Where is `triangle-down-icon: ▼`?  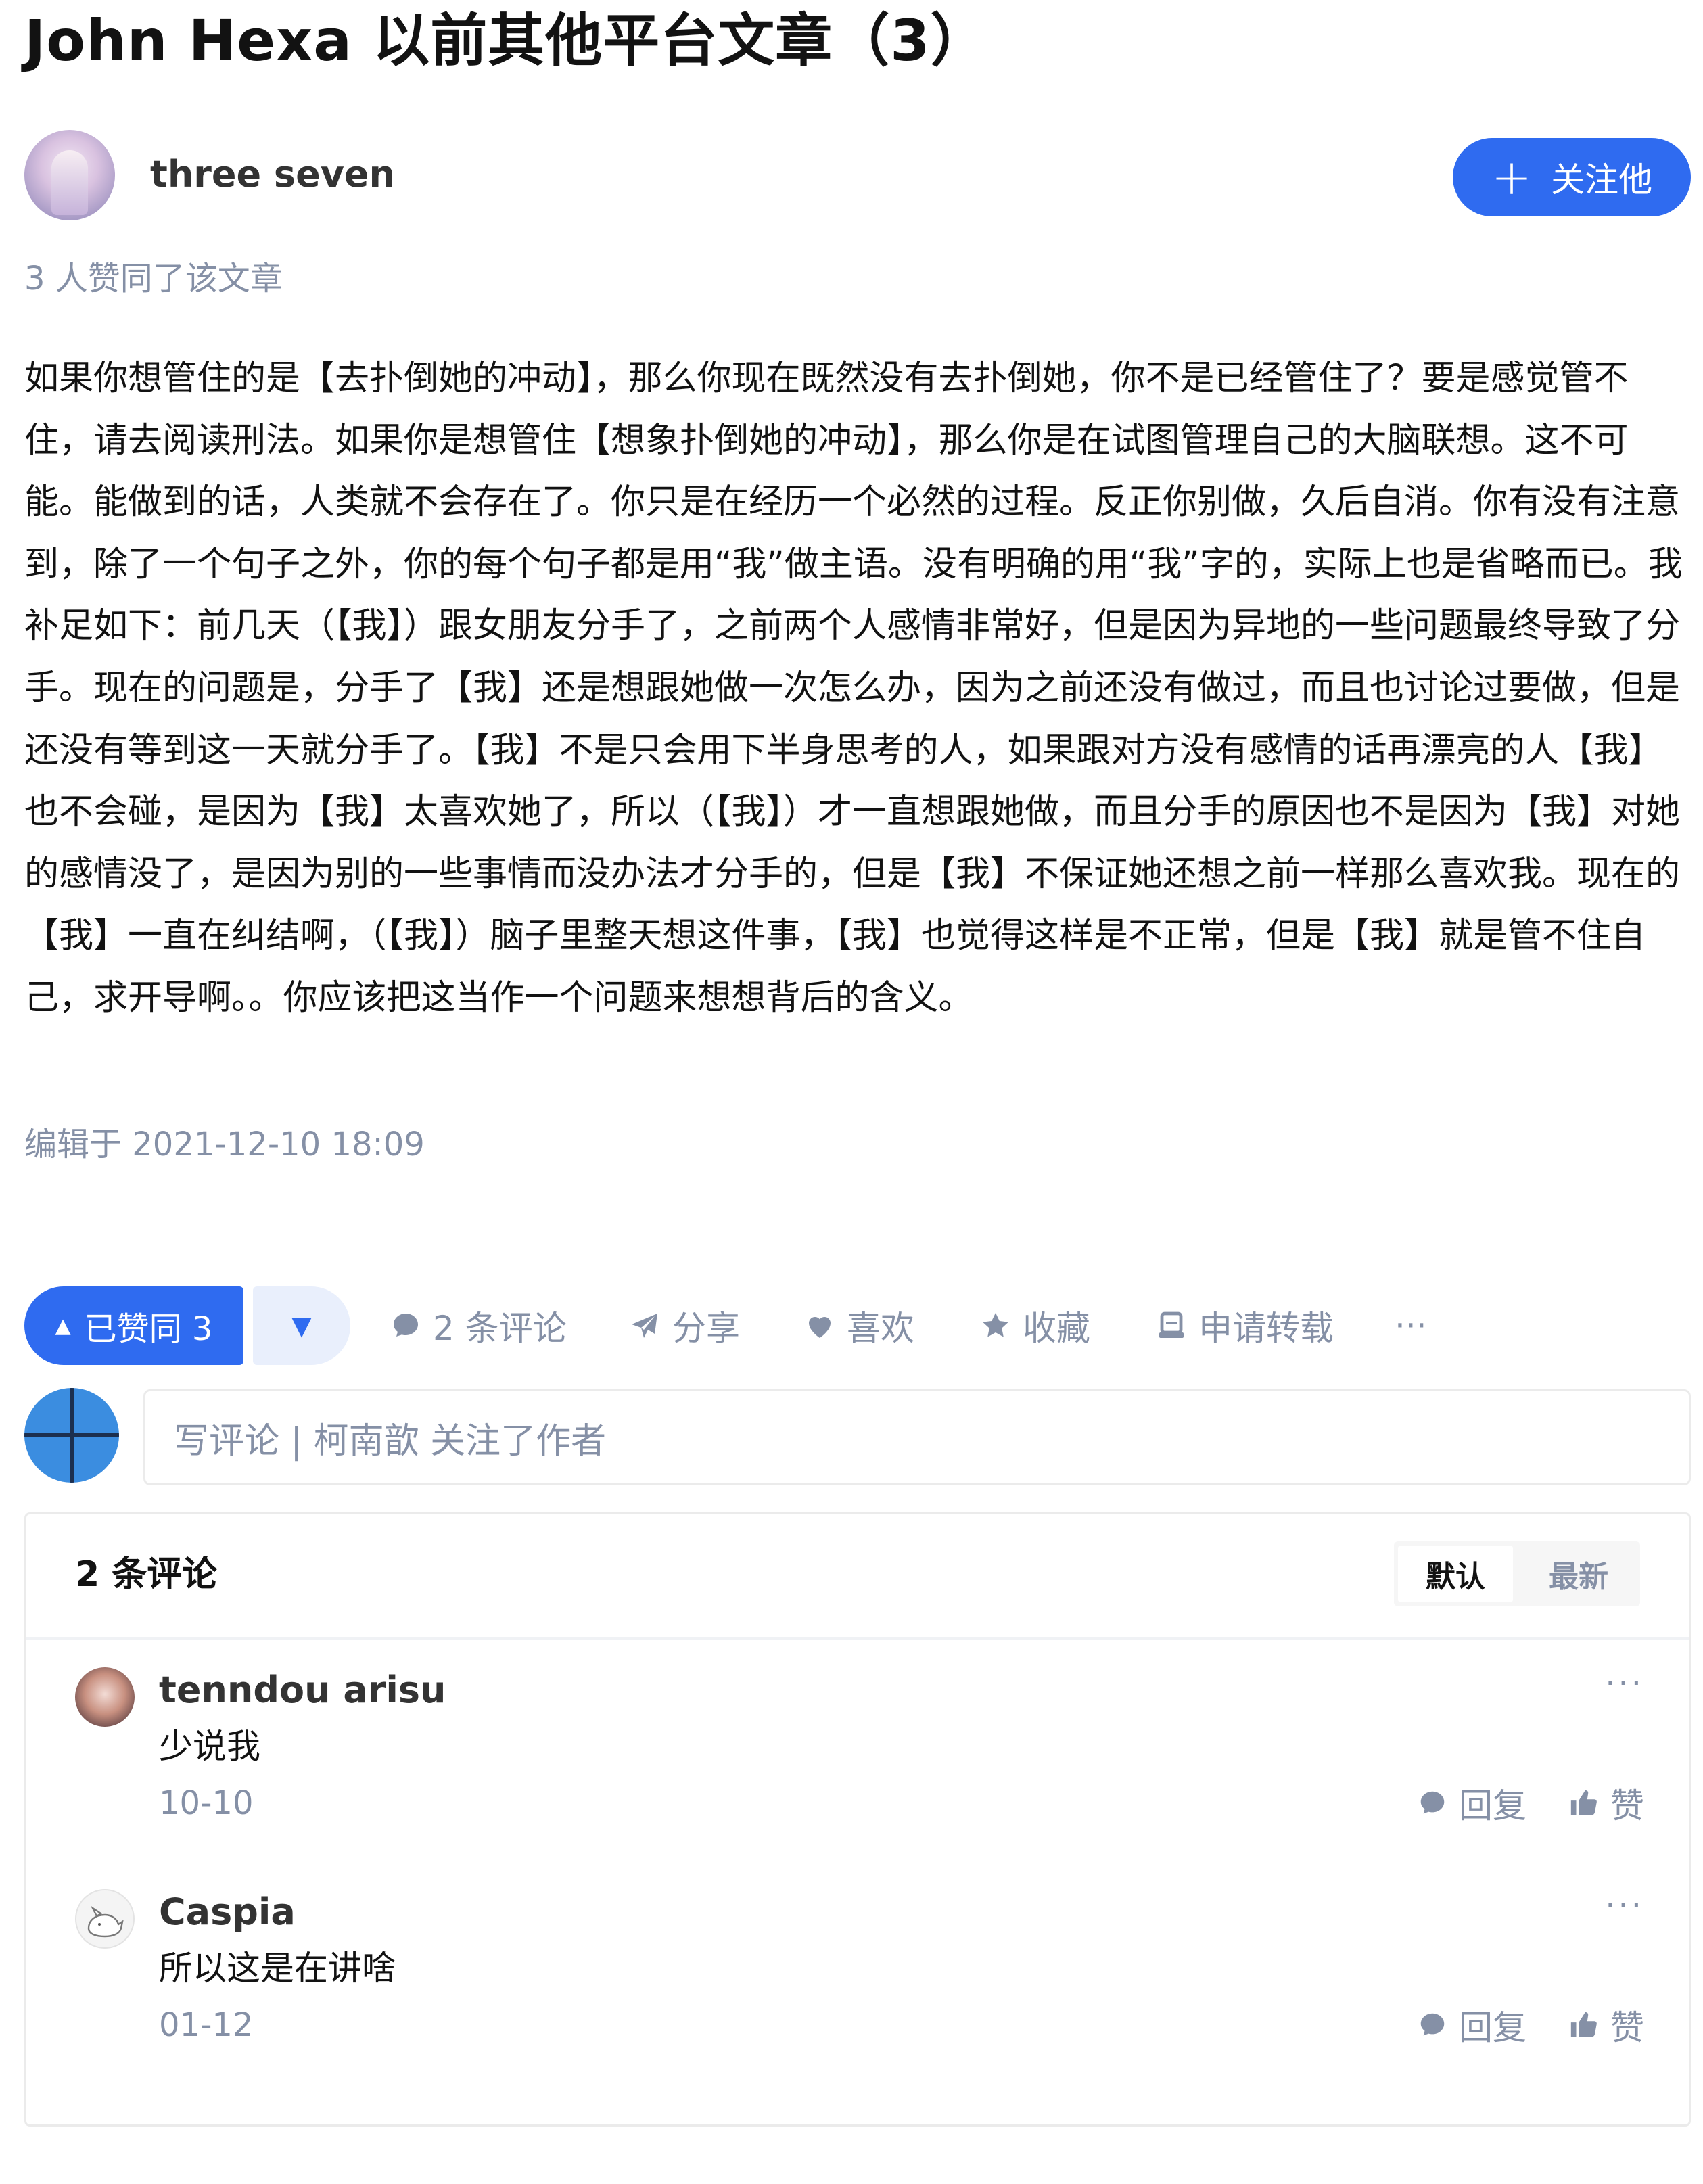
triangle-down-icon: ▼ is located at coordinates (301, 1326).